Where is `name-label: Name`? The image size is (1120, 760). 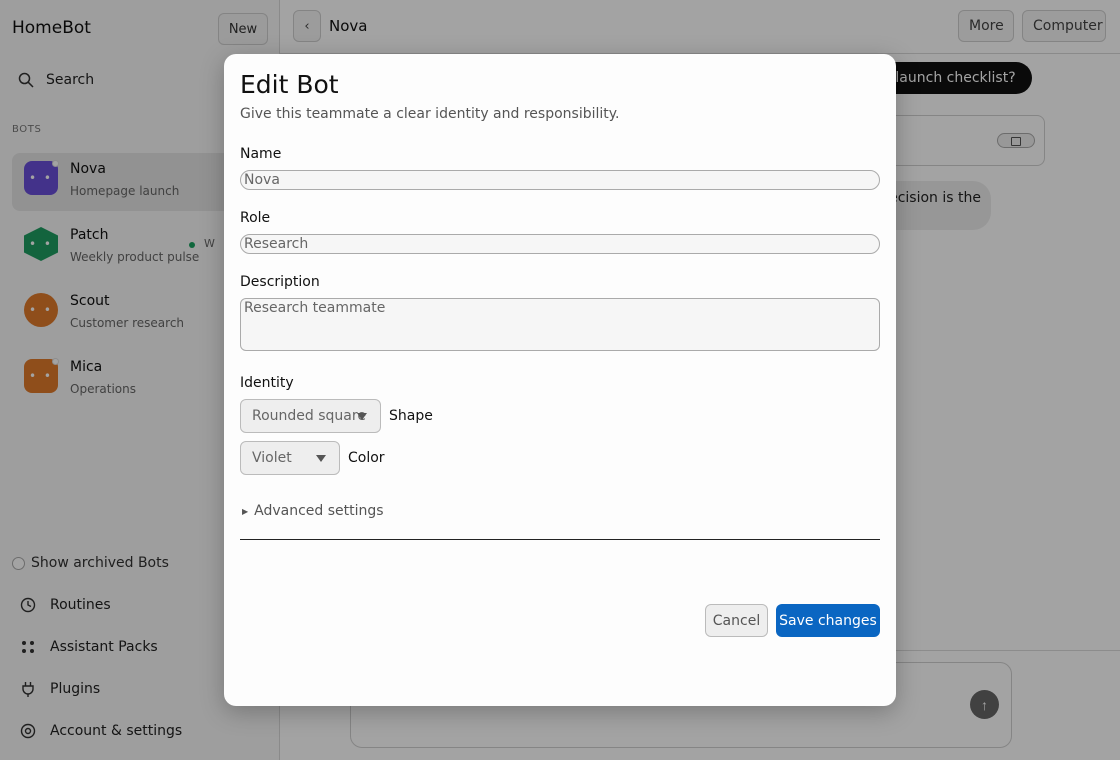
name-label: Name is located at coordinates (261, 154).